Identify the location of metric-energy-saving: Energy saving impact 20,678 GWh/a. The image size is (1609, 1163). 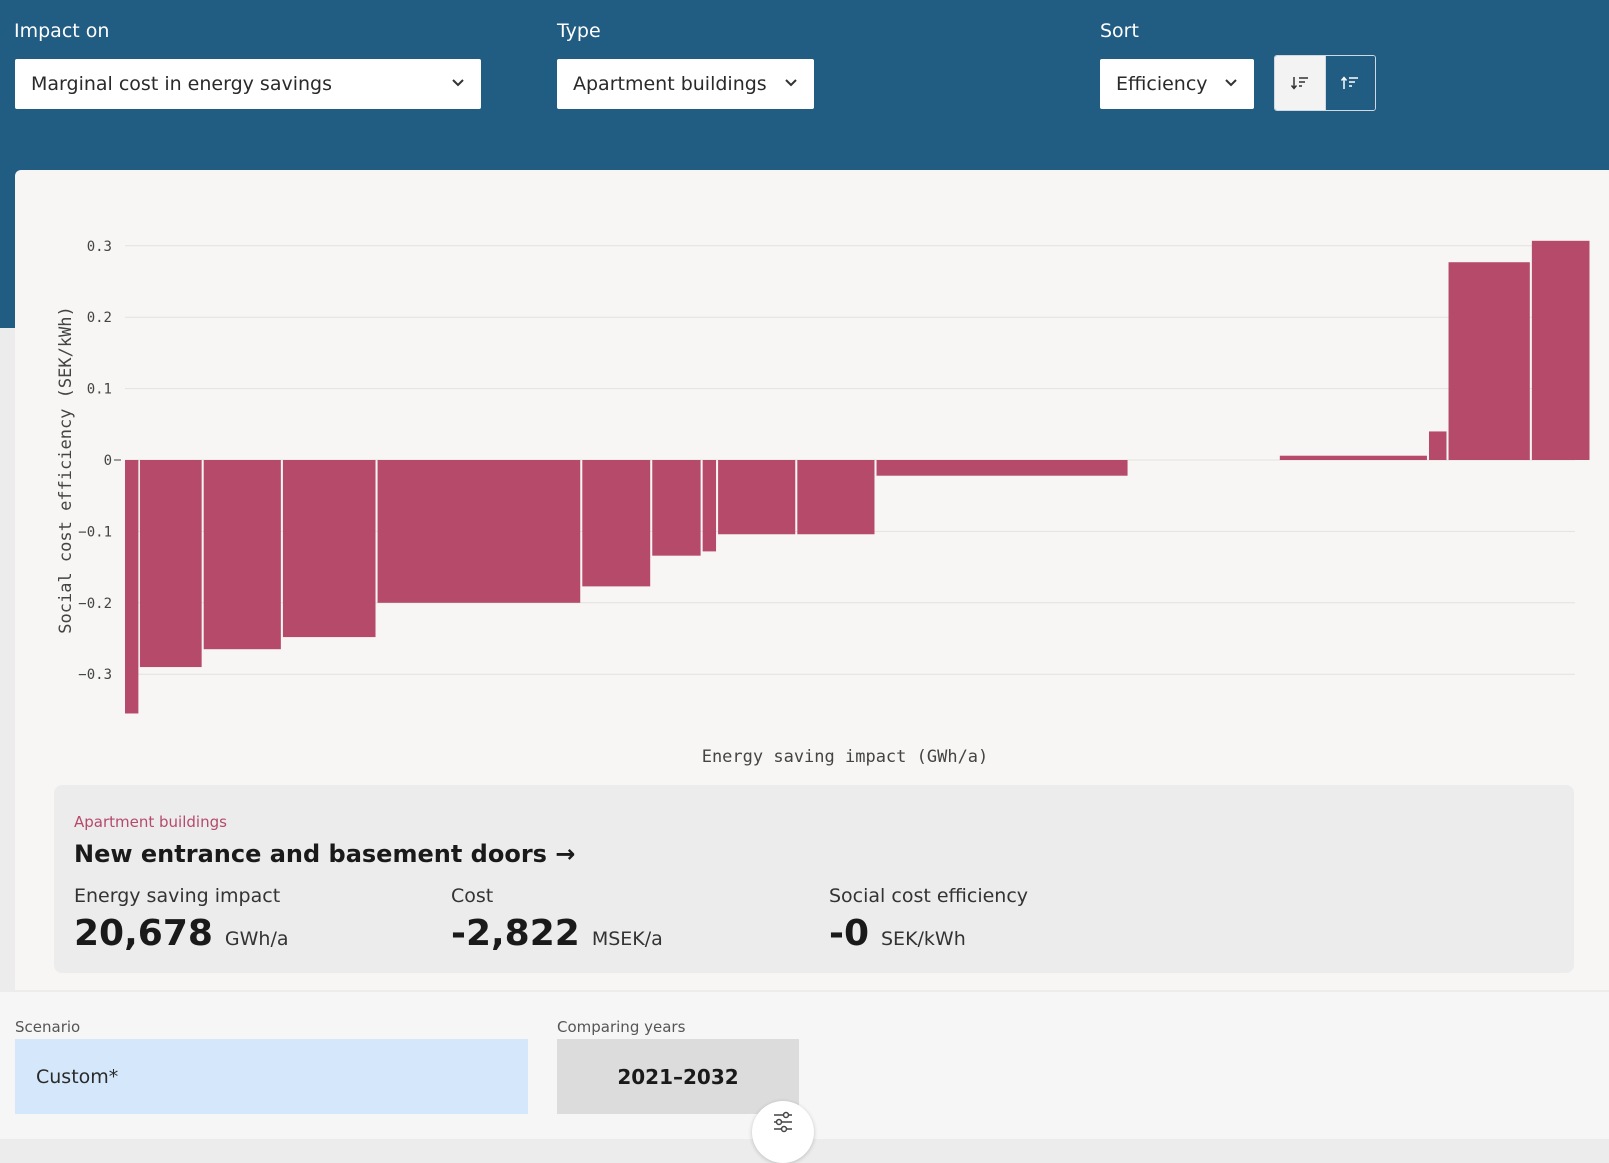
(181, 919).